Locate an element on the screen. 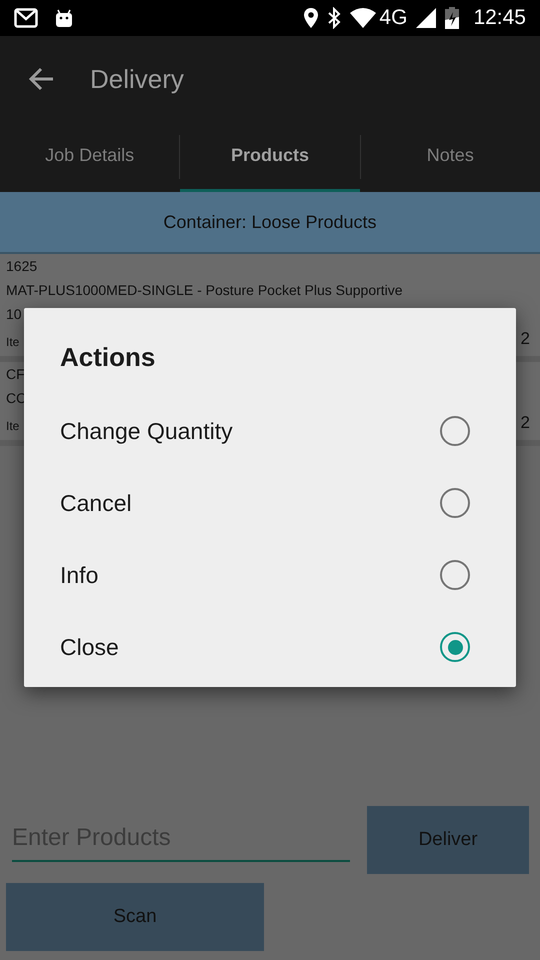 This screenshot has width=540, height=960. network-type-label: 4G is located at coordinates (393, 18).